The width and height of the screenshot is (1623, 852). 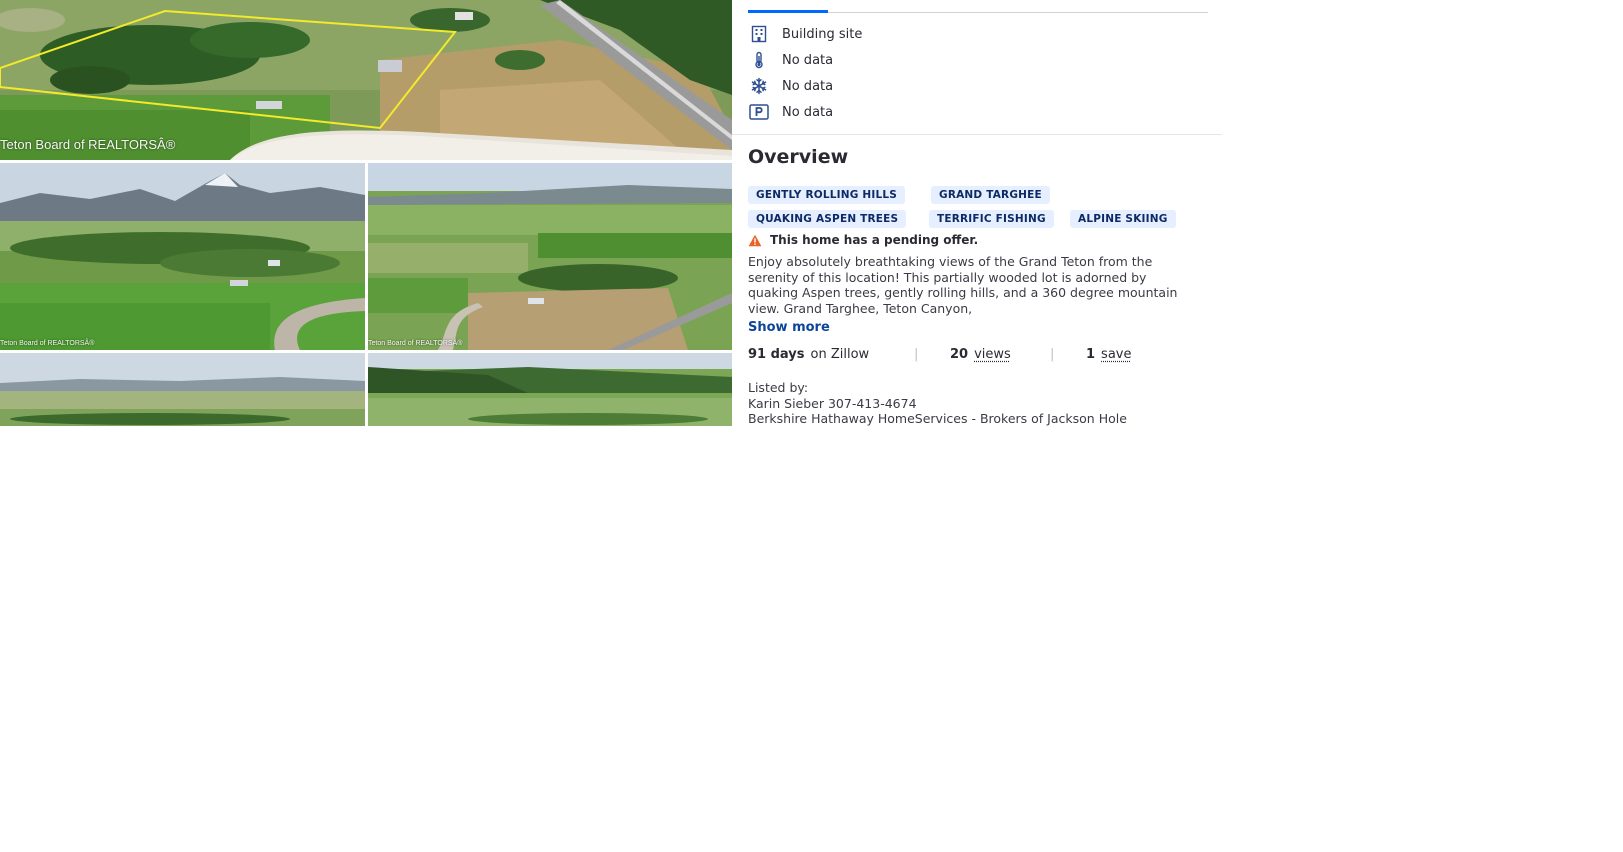 What do you see at coordinates (959, 354) in the screenshot?
I see `views-value: 20` at bounding box center [959, 354].